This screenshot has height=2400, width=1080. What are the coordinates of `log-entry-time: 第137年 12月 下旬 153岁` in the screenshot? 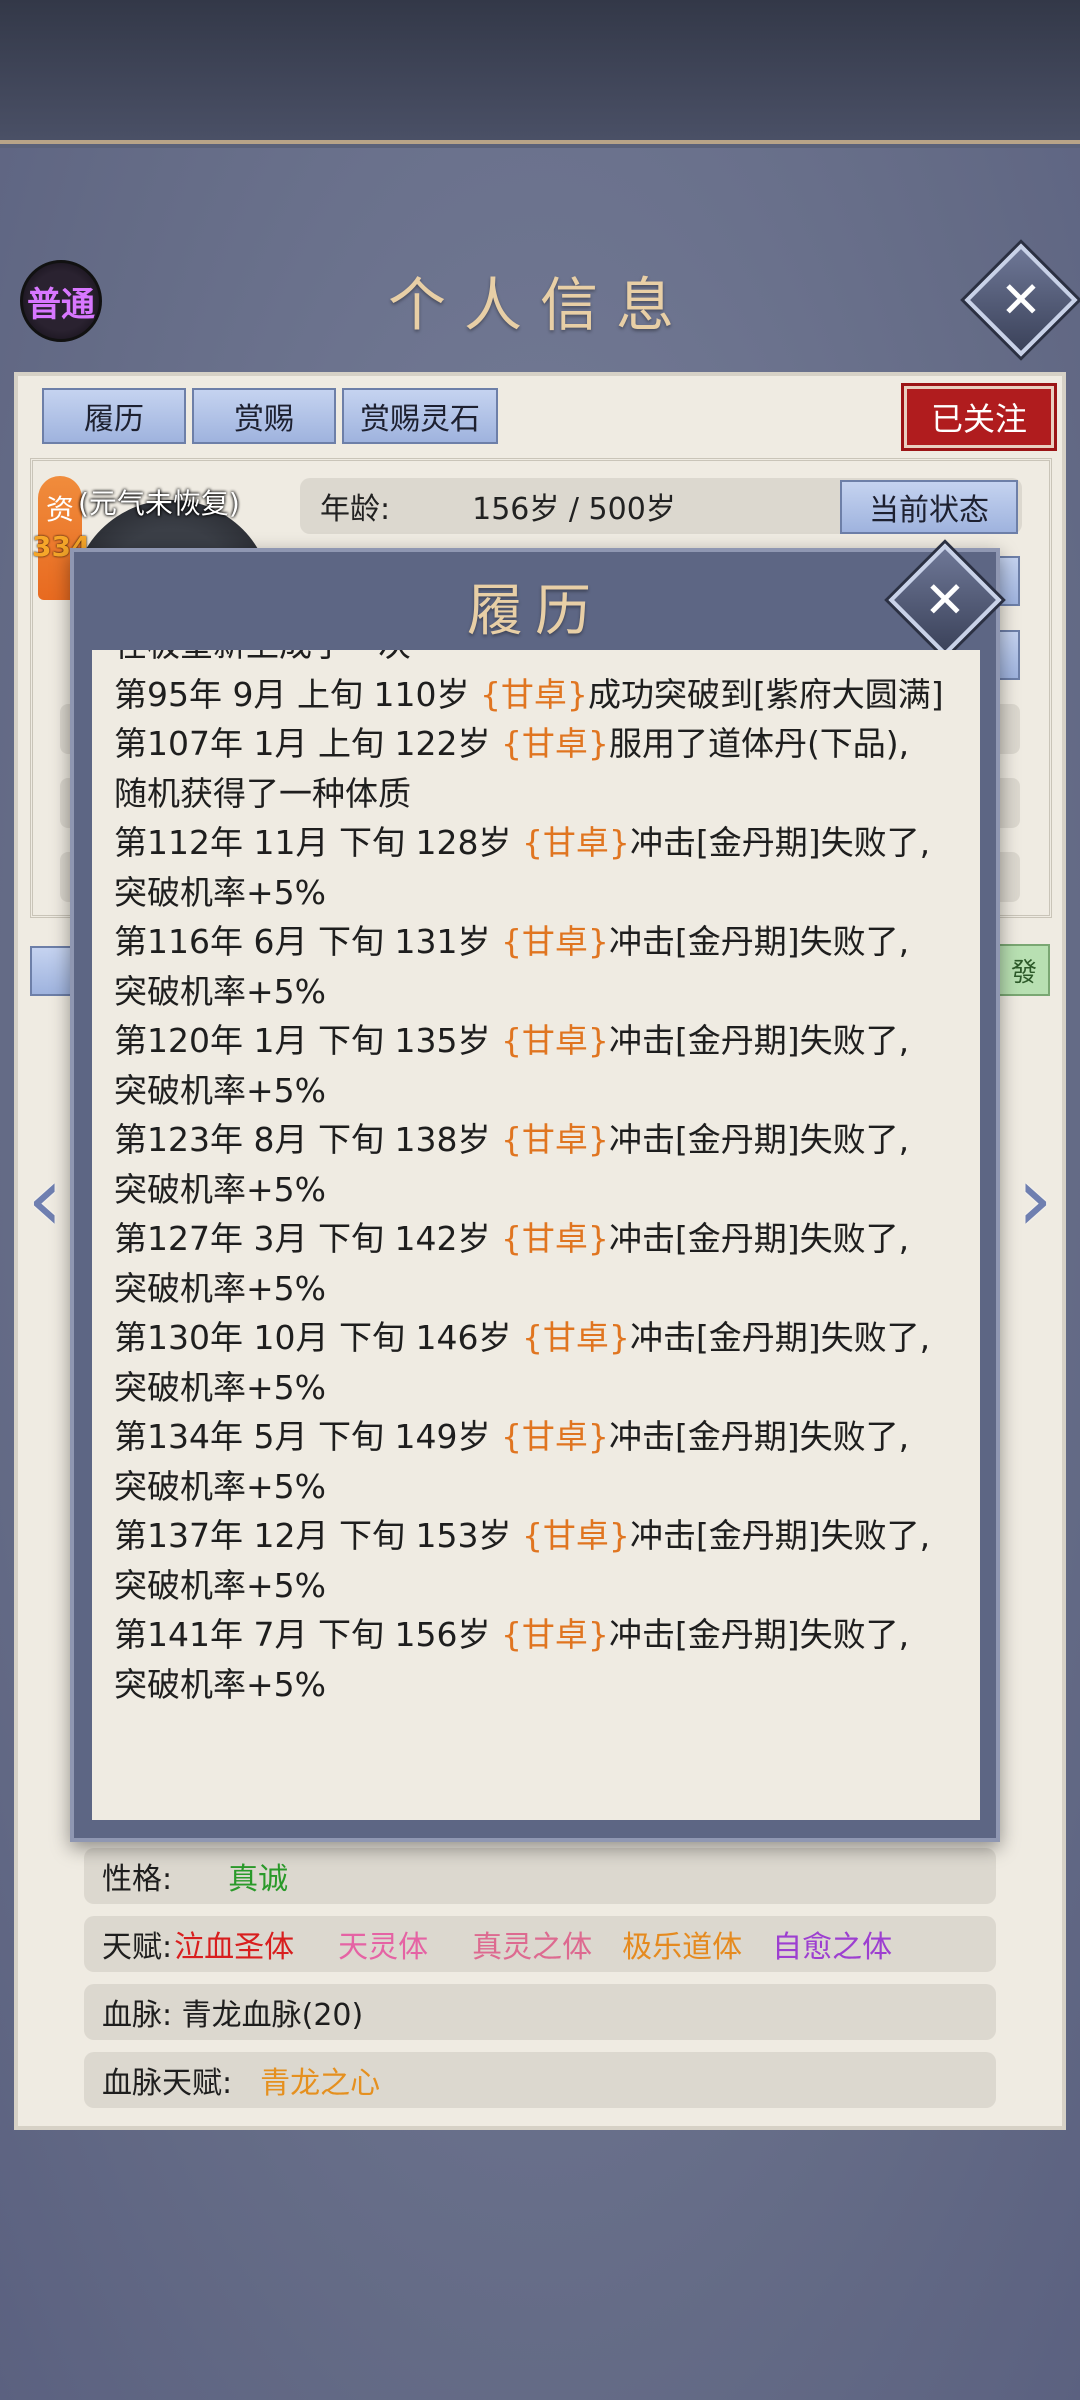 It's located at (318, 1535).